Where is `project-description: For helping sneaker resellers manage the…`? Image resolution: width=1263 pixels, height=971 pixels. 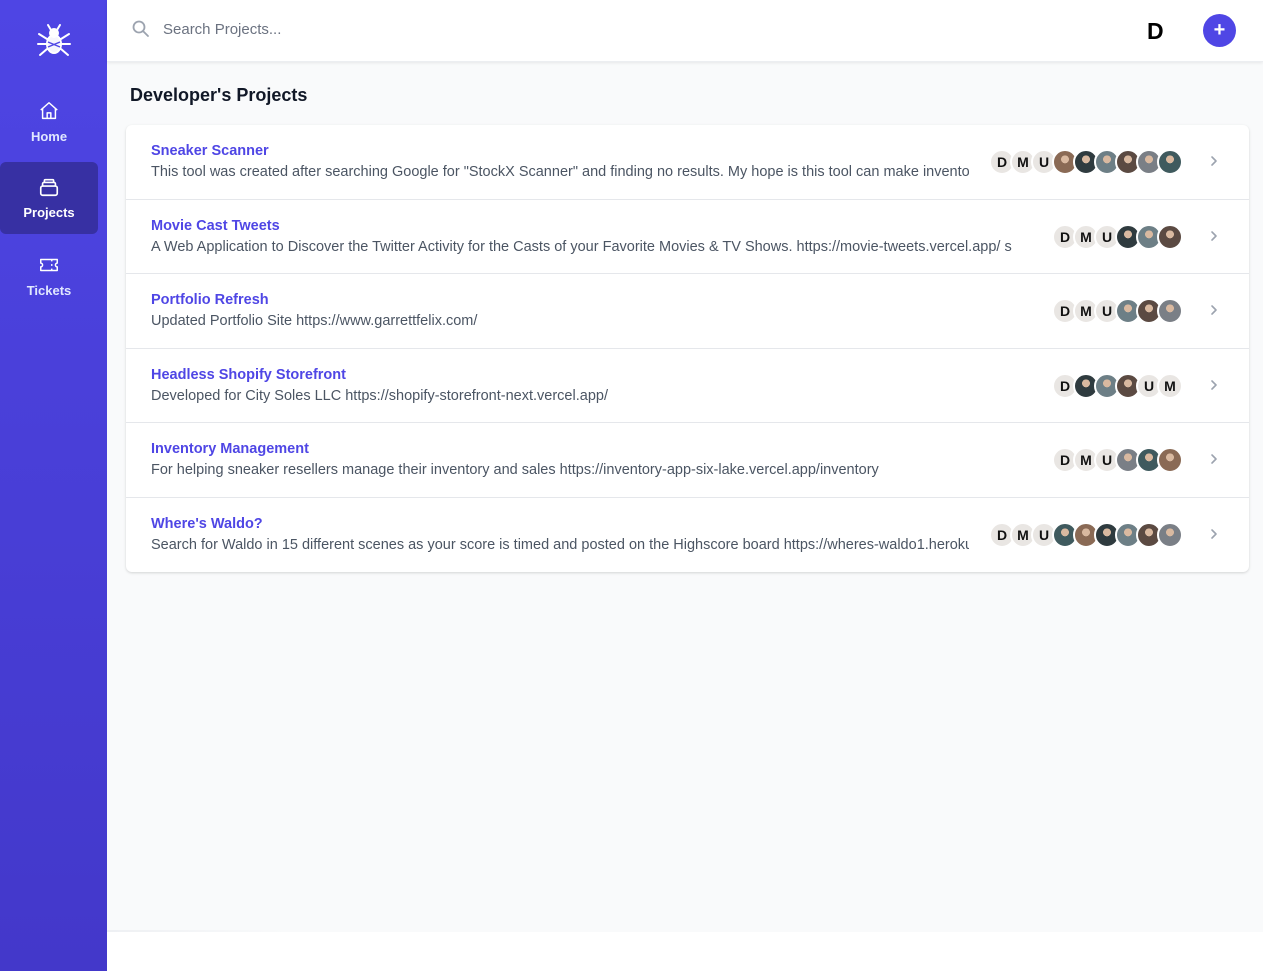
project-description: For helping sneaker resellers manage the… is located at coordinates (515, 470).